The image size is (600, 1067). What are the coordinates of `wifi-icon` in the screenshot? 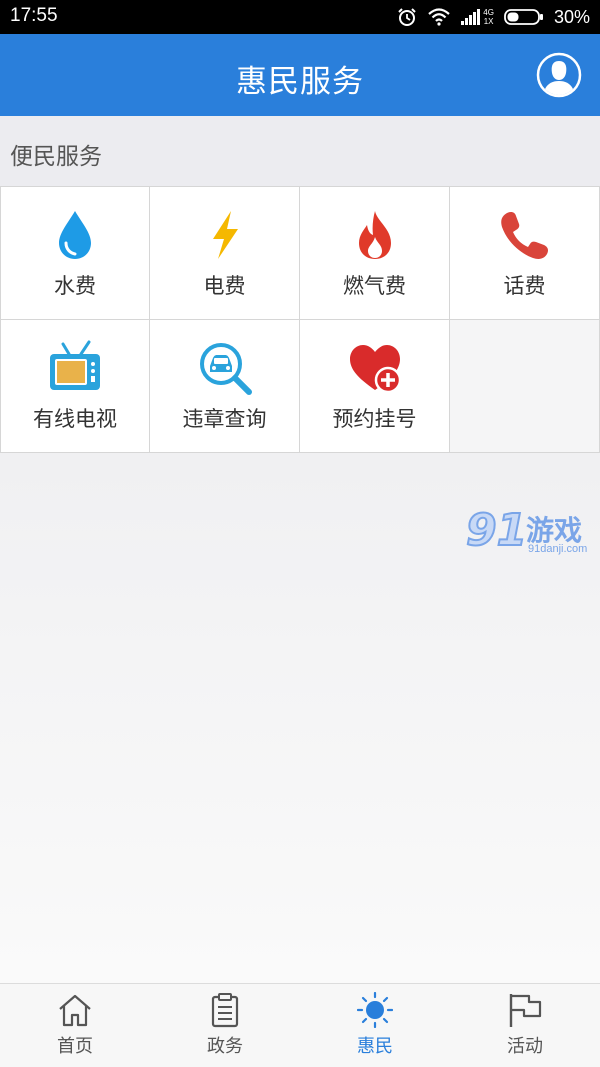 It's located at (439, 17).